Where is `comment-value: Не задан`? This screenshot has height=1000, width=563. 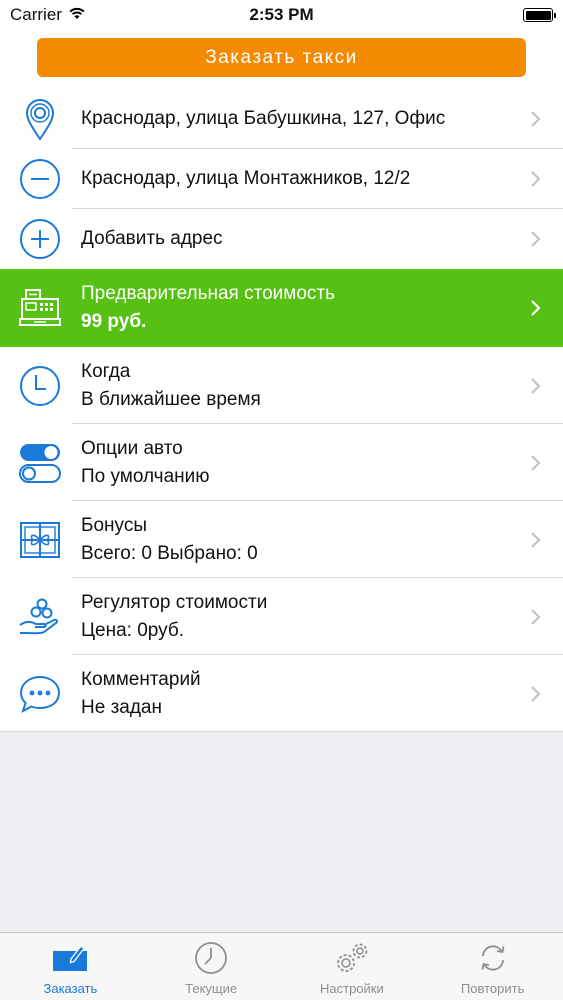
comment-value: Не задан is located at coordinates (121, 707).